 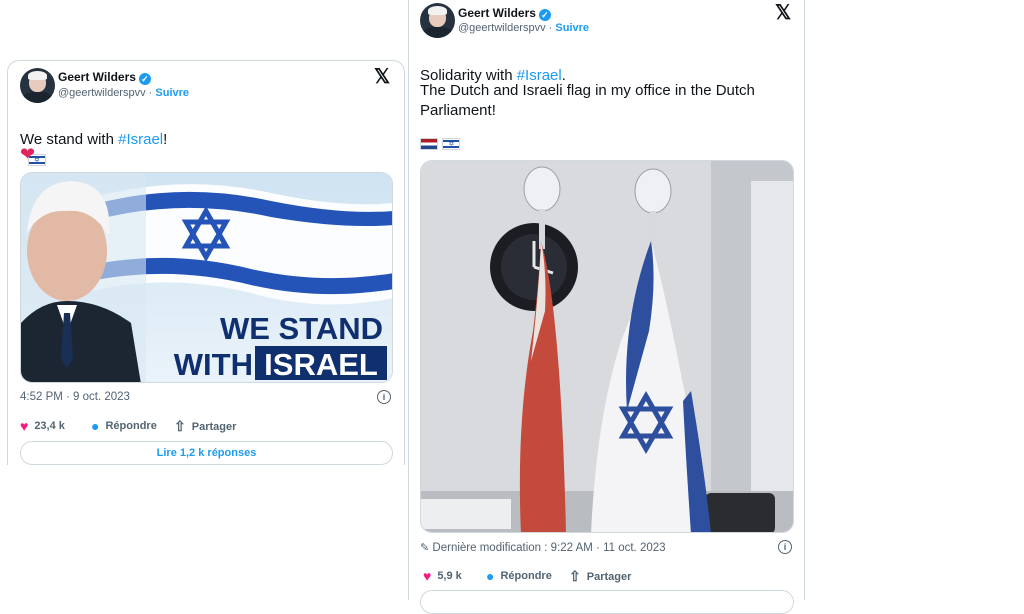 I want to click on red-heart-emoji: ❤, so click(x=28, y=154).